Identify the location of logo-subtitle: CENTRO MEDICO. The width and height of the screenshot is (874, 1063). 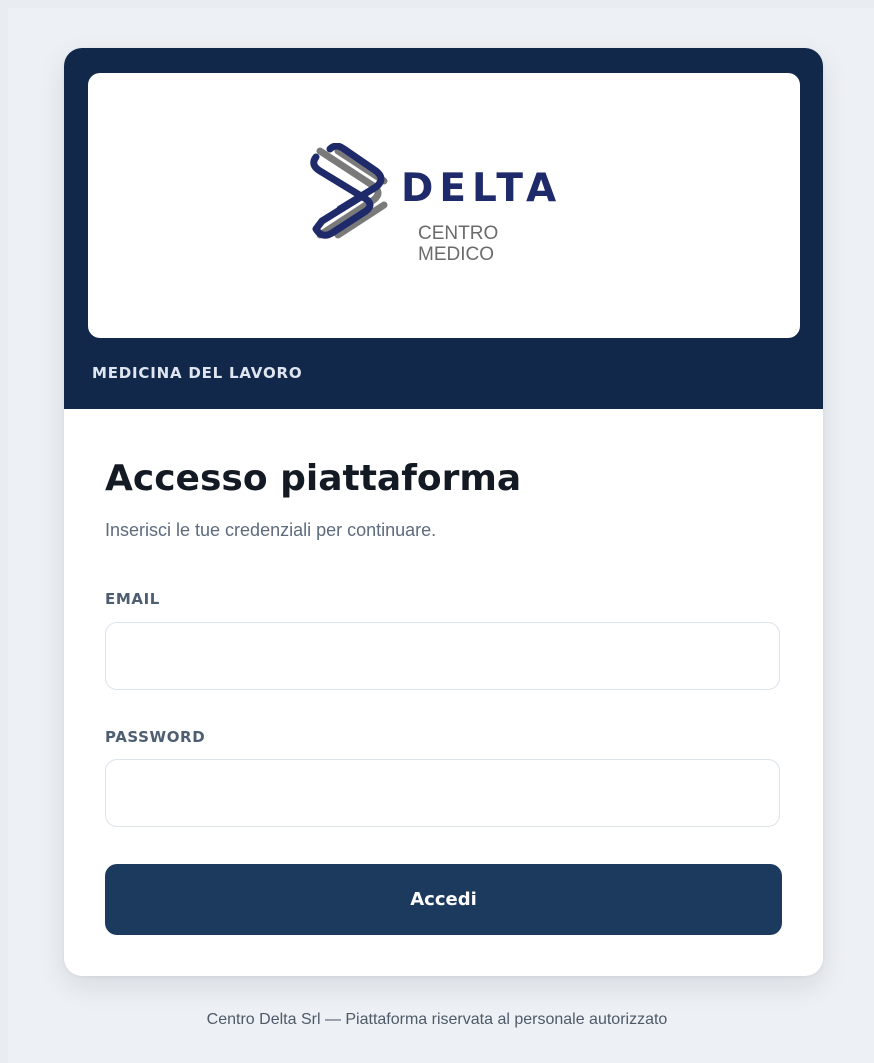
(458, 244).